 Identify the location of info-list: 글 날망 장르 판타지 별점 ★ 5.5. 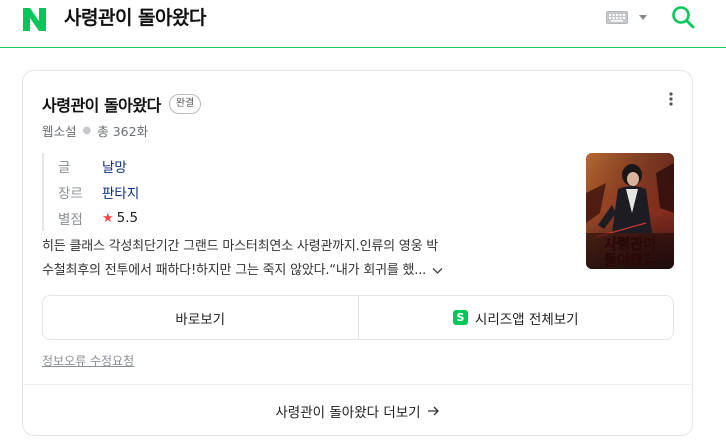
(90, 192).